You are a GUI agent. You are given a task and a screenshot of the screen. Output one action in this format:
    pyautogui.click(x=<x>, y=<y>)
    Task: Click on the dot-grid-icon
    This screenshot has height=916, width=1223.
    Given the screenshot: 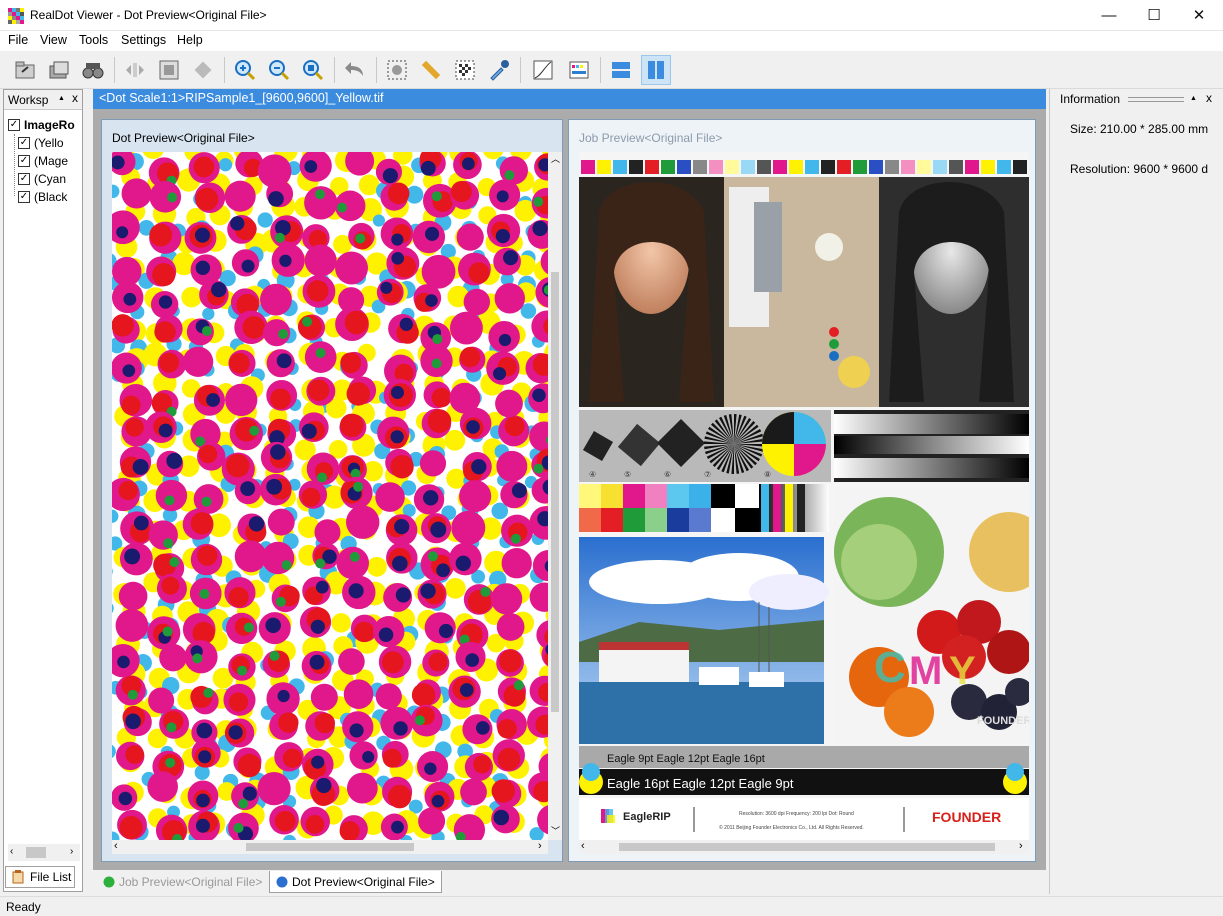 What is the action you would take?
    pyautogui.click(x=465, y=70)
    